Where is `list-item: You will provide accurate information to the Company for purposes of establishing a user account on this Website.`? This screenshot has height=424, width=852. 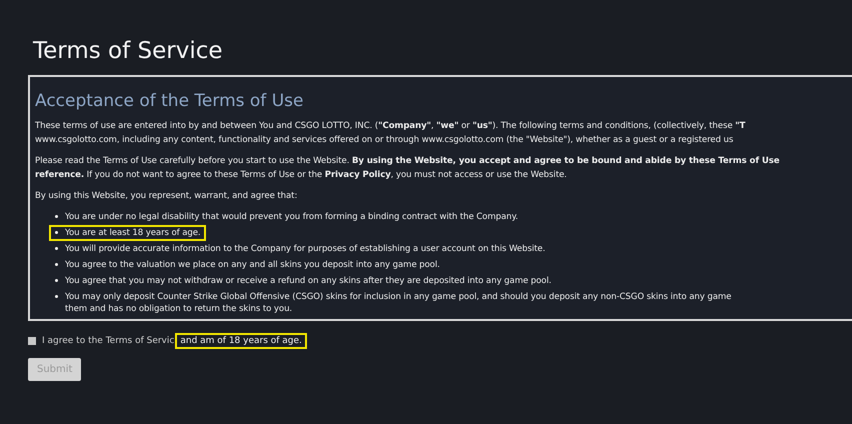
list-item: You will provide accurate information to the Company for purposes of establishing a user account on this Website. is located at coordinates (299, 249).